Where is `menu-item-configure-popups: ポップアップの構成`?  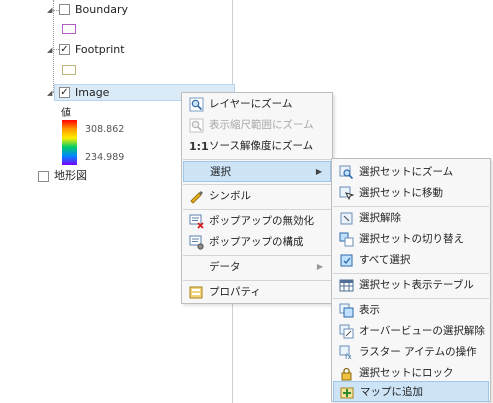
menu-item-configure-popups: ポップアップの構成 is located at coordinates (257, 242).